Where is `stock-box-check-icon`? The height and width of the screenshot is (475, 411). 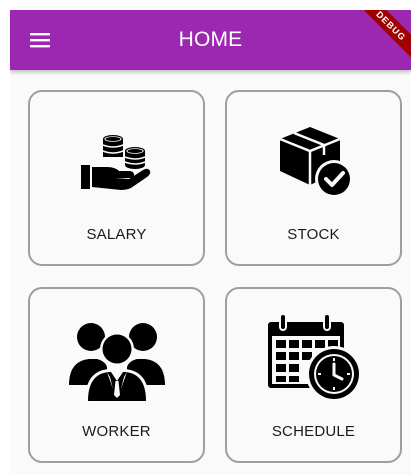
stock-box-check-icon is located at coordinates (316, 162).